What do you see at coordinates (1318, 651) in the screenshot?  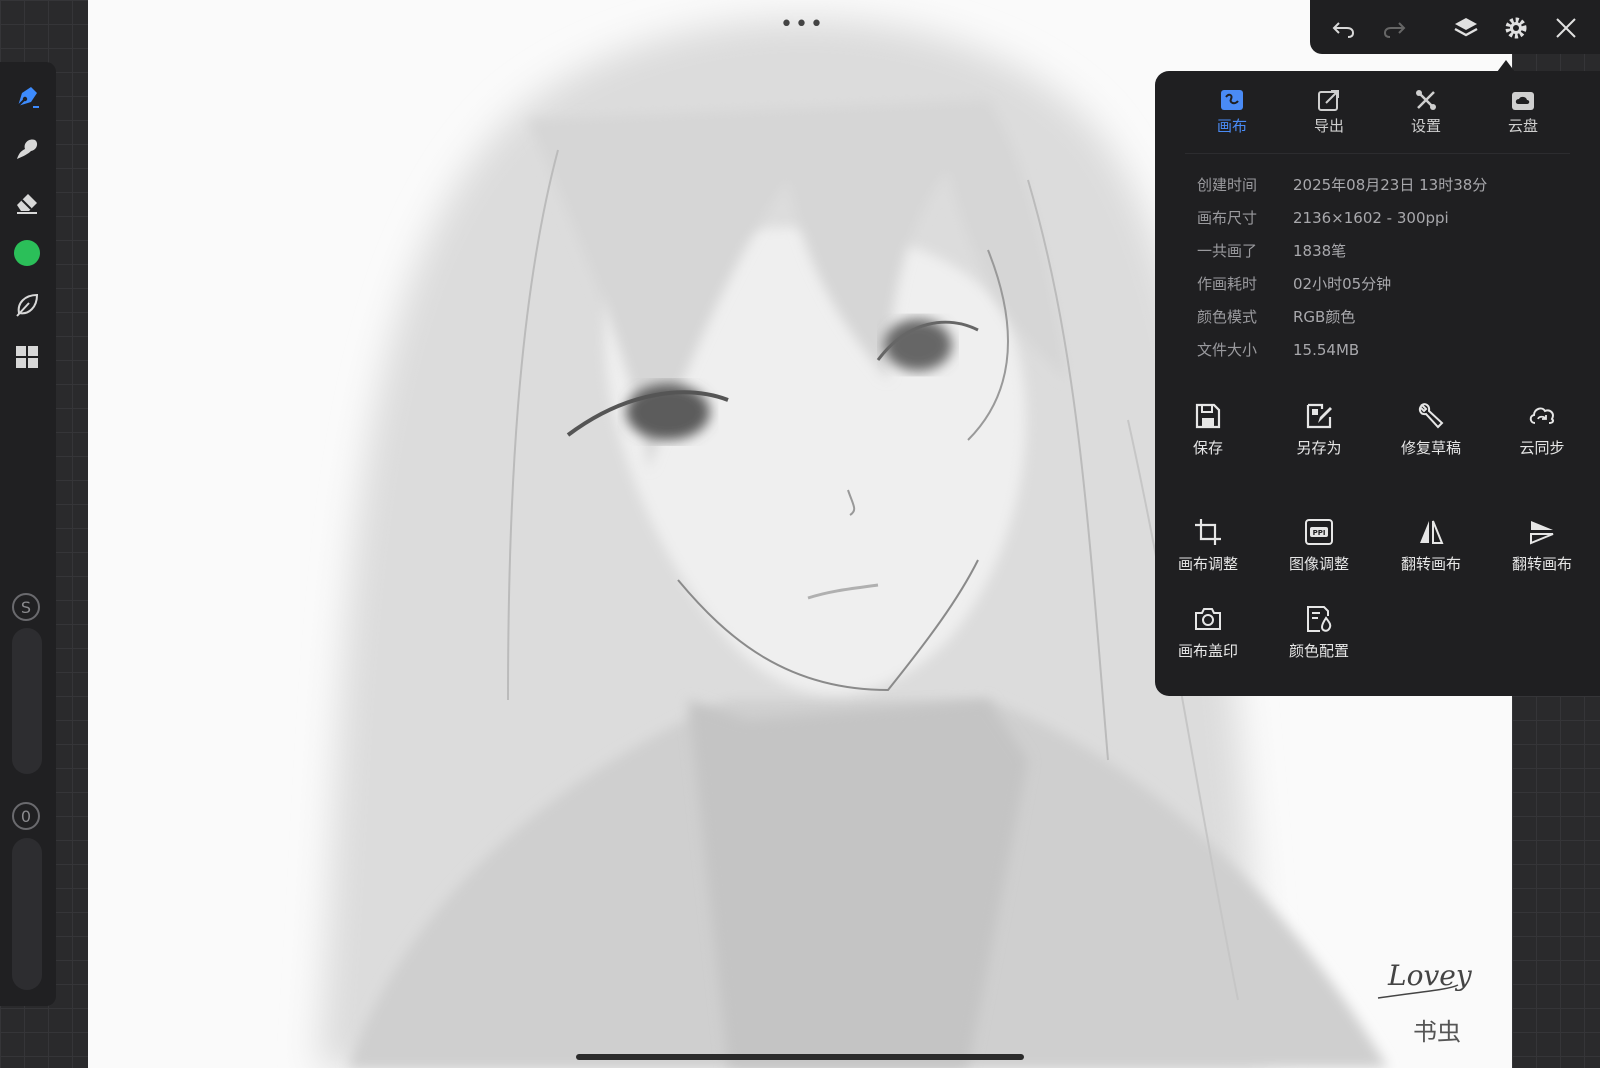 I see `action-label: 颜色配置` at bounding box center [1318, 651].